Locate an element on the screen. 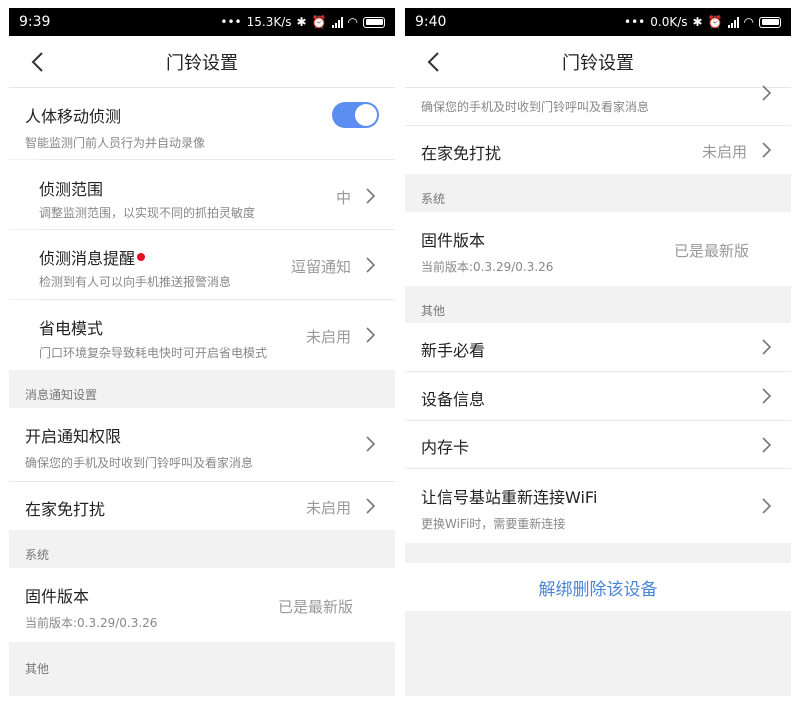 Image resolution: width=800 pixels, height=705 pixels. status-time: 9:39 is located at coordinates (35, 22).